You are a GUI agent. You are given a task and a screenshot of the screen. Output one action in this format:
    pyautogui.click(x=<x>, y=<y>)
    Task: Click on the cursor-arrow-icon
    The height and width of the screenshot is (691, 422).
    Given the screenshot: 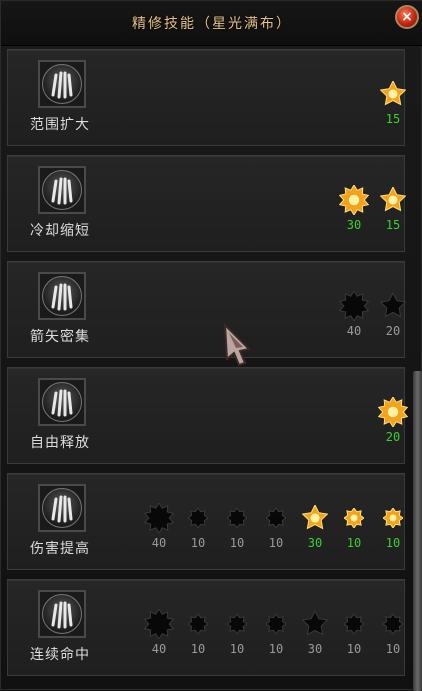 What is the action you would take?
    pyautogui.click(x=237, y=345)
    